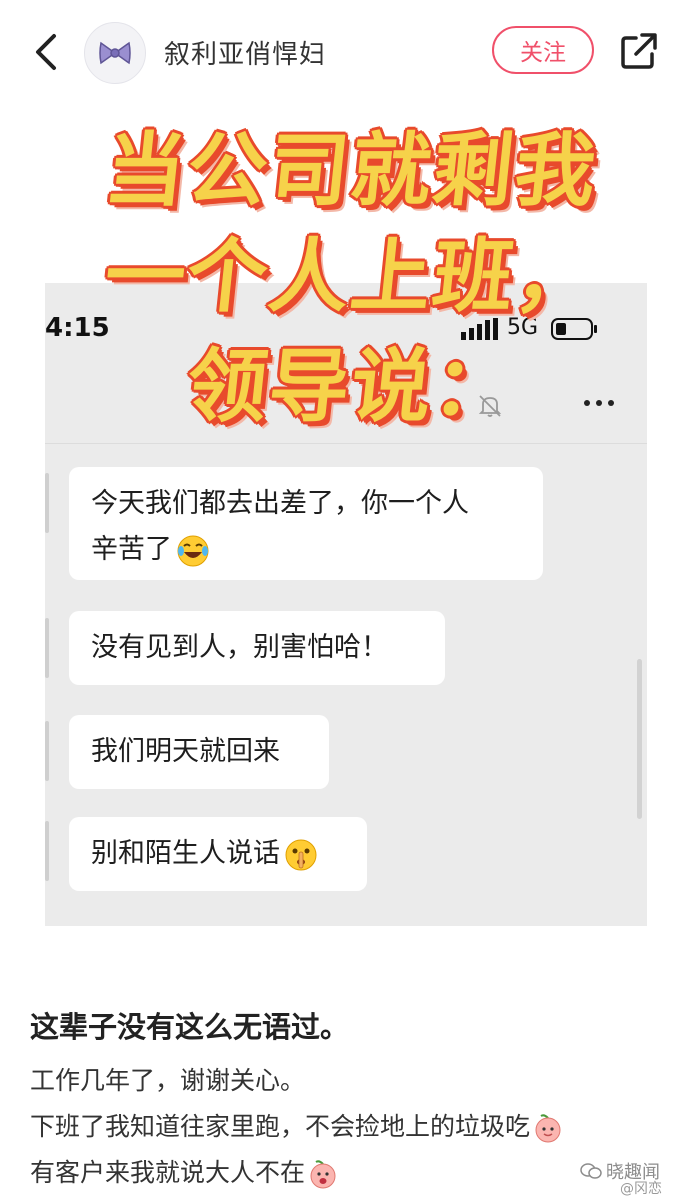 The image size is (690, 1200). I want to click on watermark-handle: @冈恋, so click(641, 1189).